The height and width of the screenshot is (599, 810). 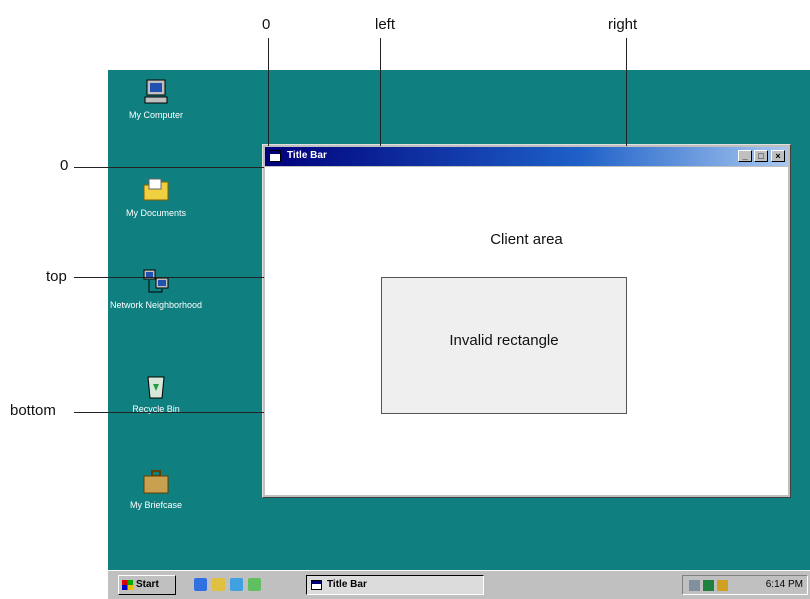 I want to click on desktop-icon-label: Network Neighborhood, so click(x=156, y=305).